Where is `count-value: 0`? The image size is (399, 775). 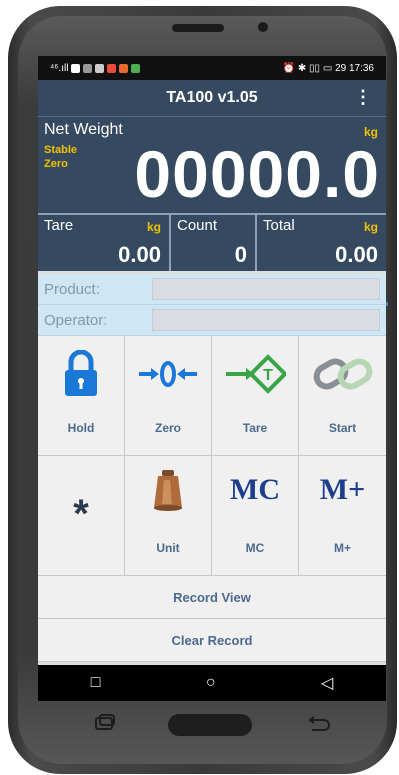
count-value: 0 is located at coordinates (240, 254).